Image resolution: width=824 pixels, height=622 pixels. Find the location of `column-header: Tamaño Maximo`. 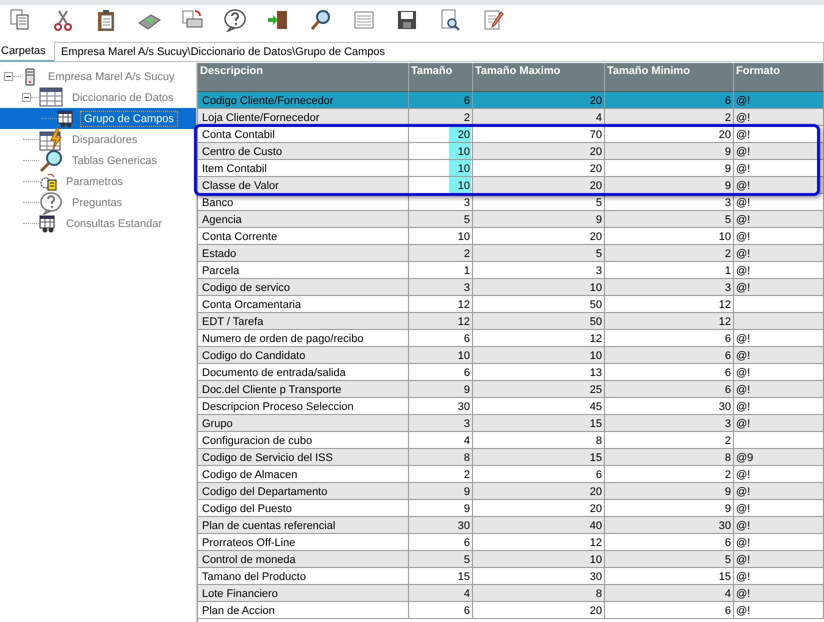

column-header: Tamaño Maximo is located at coordinates (539, 77).